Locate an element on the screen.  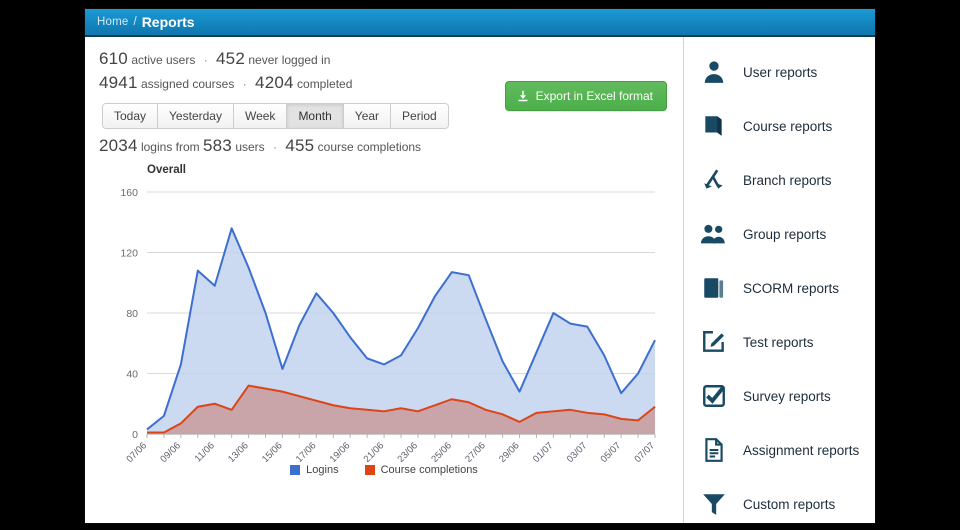
check-square-icon is located at coordinates (714, 396).